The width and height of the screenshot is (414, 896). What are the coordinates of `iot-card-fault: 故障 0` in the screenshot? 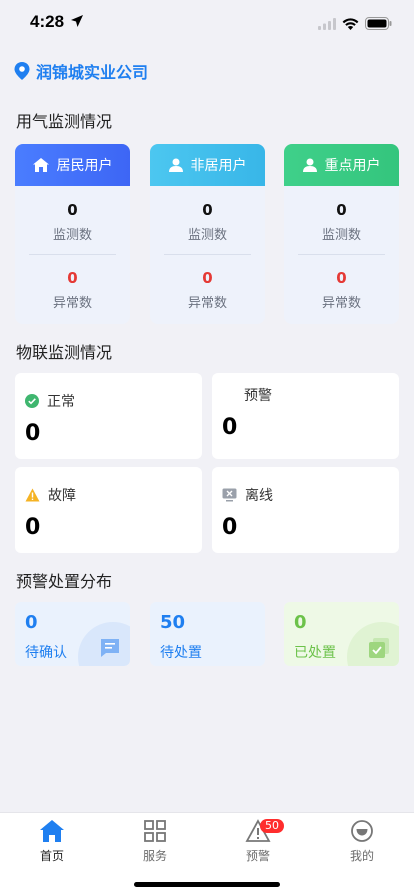 It's located at (108, 510).